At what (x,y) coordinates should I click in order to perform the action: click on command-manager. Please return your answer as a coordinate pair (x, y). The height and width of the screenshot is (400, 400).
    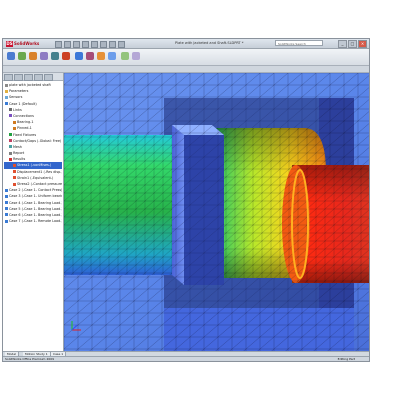
    Looking at the image, I should click on (186, 57).